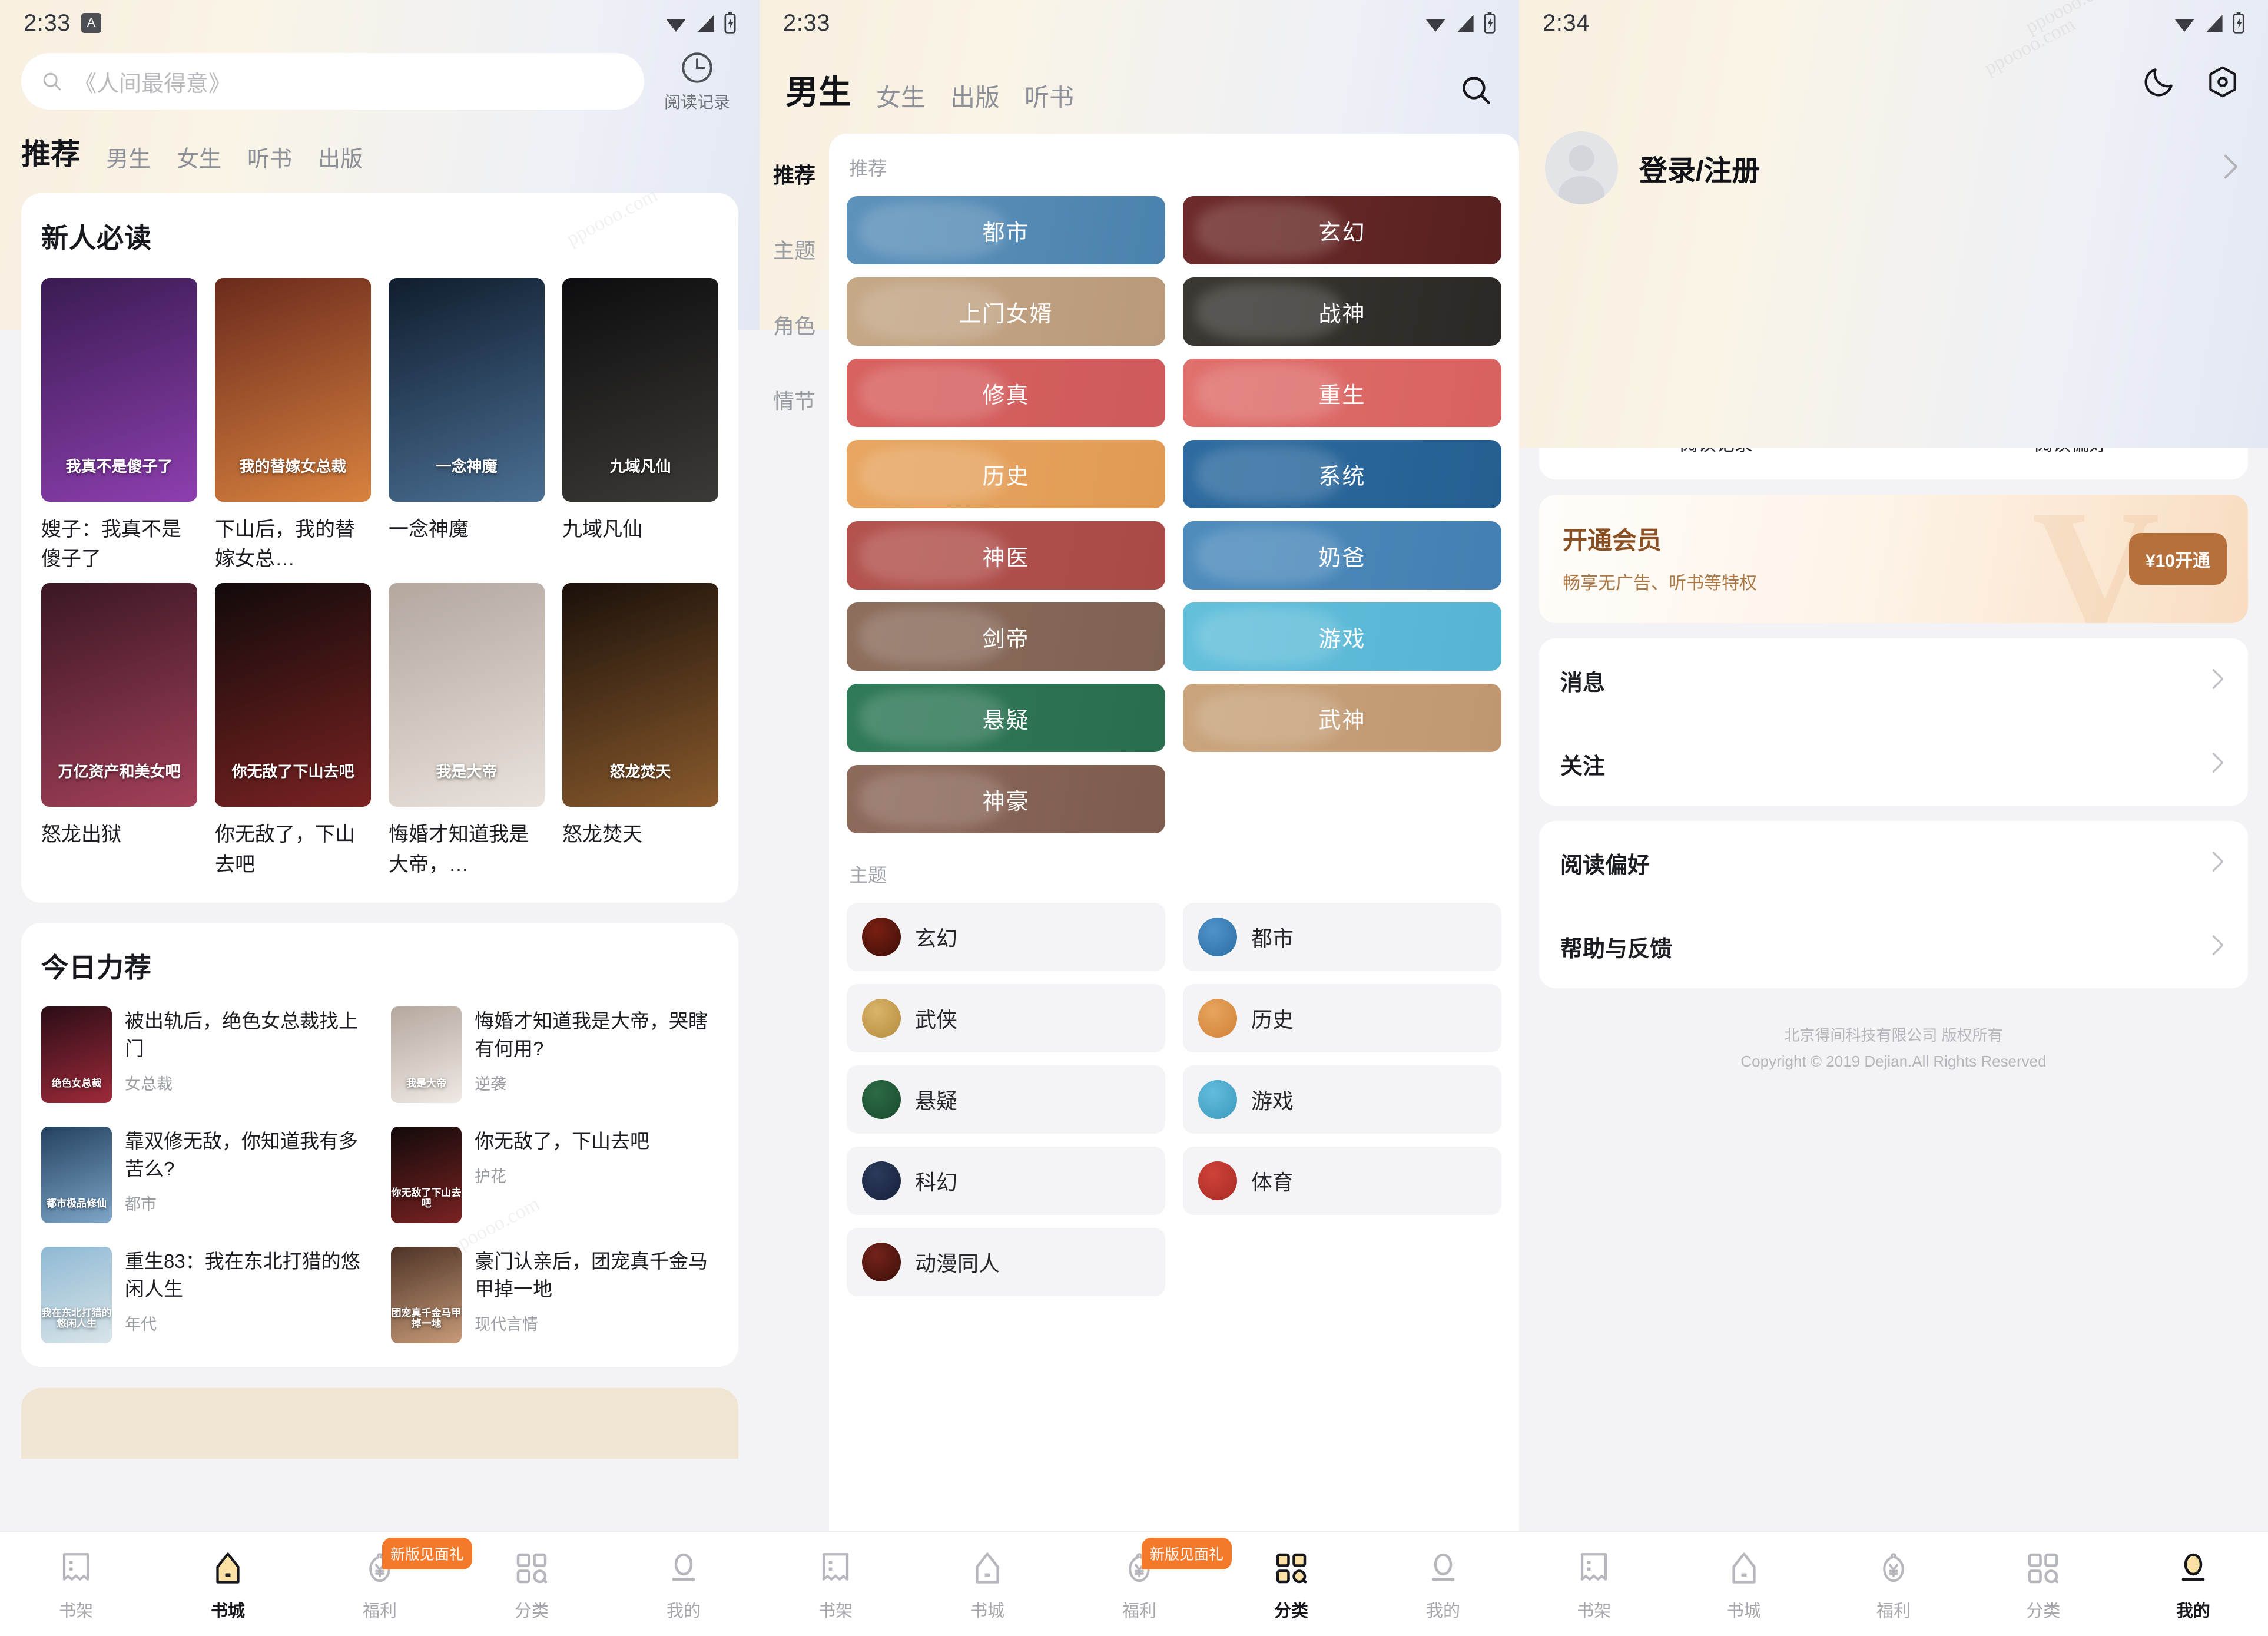 The height and width of the screenshot is (1636, 2268). I want to click on bottom-tabbar-1: 书架 书城 新版见面礼 福利 分类 我的, so click(380, 1583).